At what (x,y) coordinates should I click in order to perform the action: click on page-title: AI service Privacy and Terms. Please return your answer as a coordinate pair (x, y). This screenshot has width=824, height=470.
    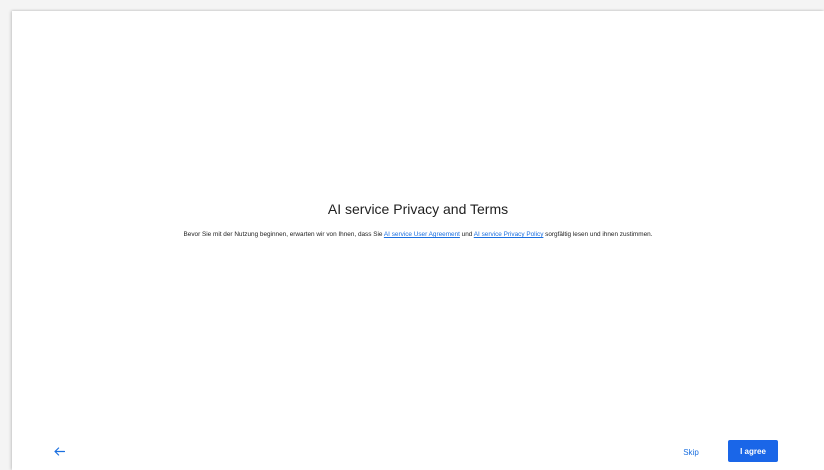
    Looking at the image, I should click on (418, 209).